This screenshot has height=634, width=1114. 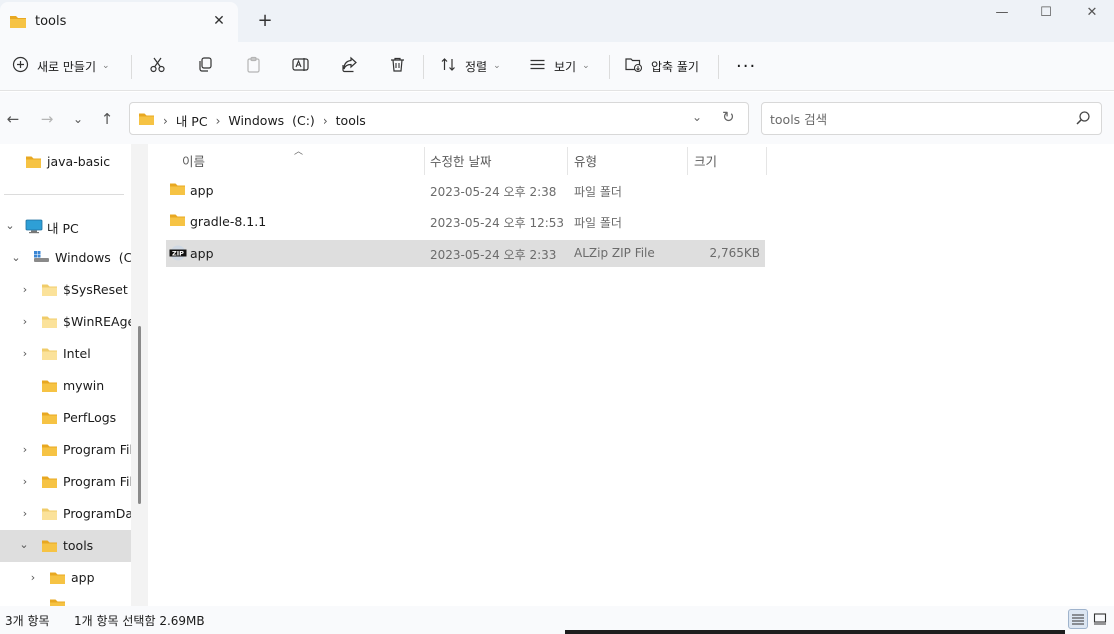 I want to click on maximize-button: ☐, so click(x=1046, y=13).